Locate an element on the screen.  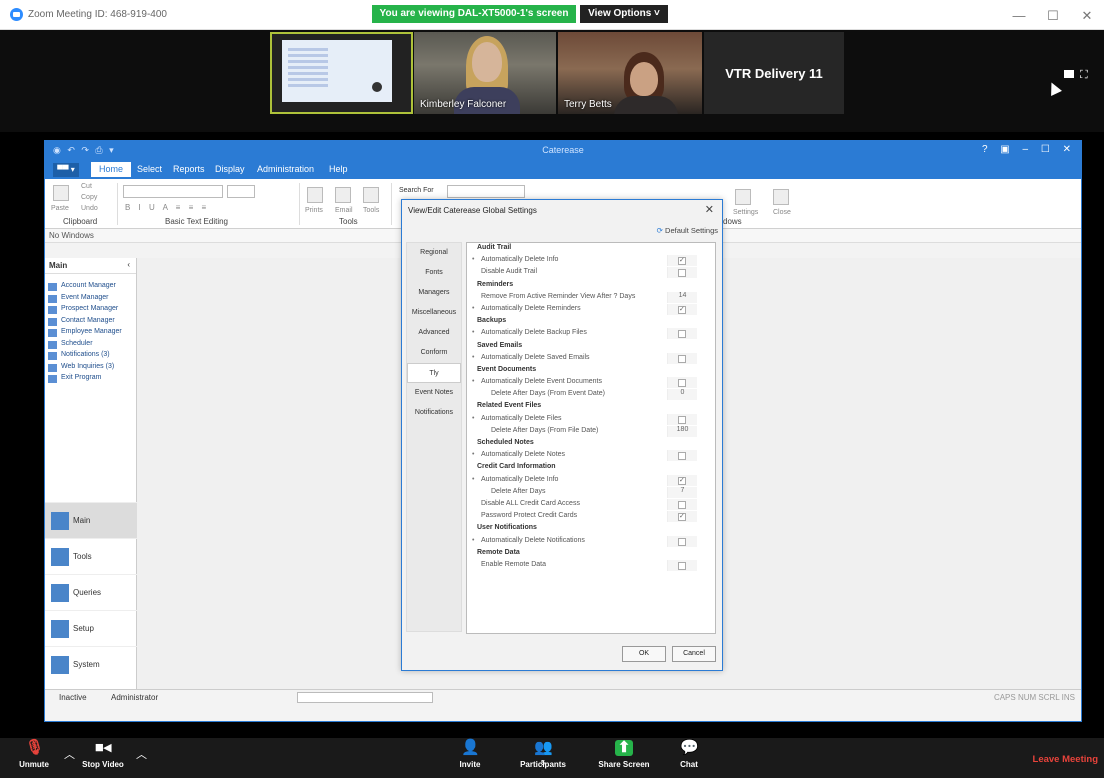
email-icon is located at coordinates (343, 195).